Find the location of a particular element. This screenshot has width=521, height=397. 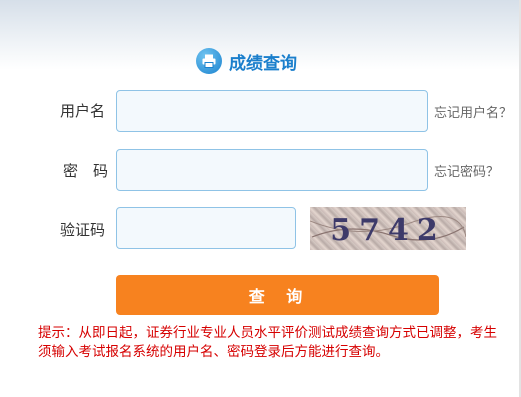

password-label: 密 码 is located at coordinates (86, 171).